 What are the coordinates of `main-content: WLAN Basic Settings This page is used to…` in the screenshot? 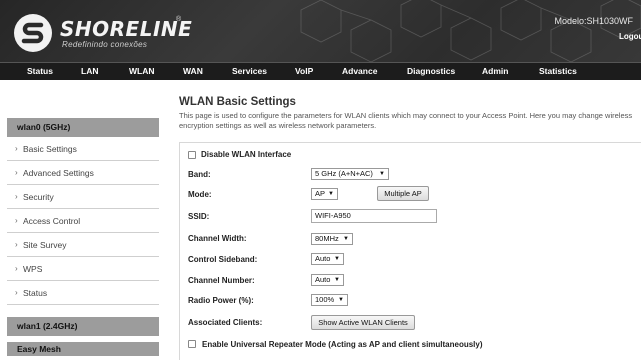 It's located at (410, 113).